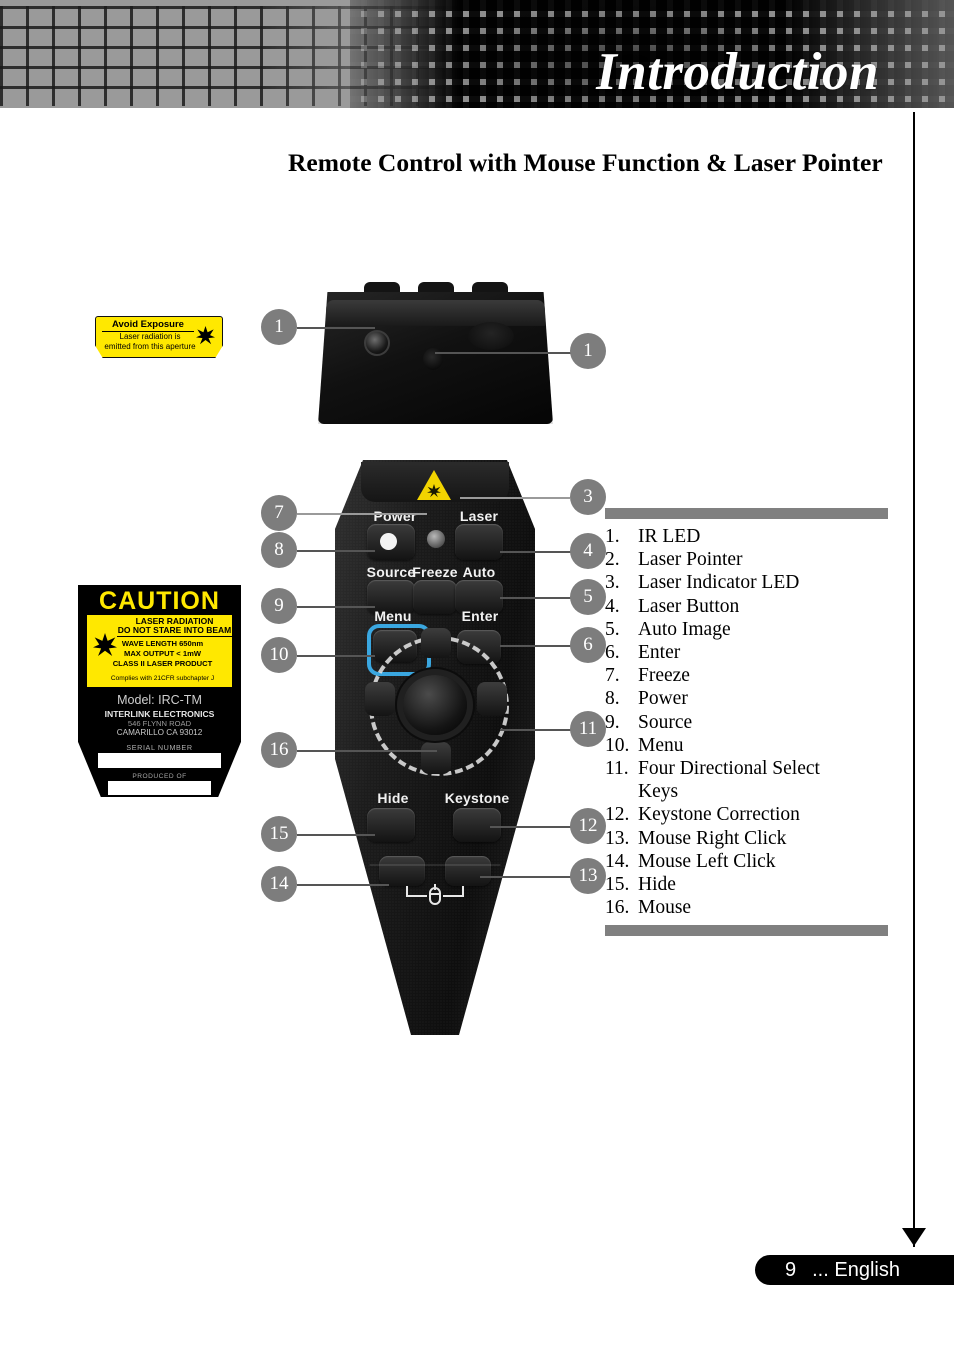 The height and width of the screenshot is (1352, 954). I want to click on legend-item-label: Laser Button, so click(777, 606).